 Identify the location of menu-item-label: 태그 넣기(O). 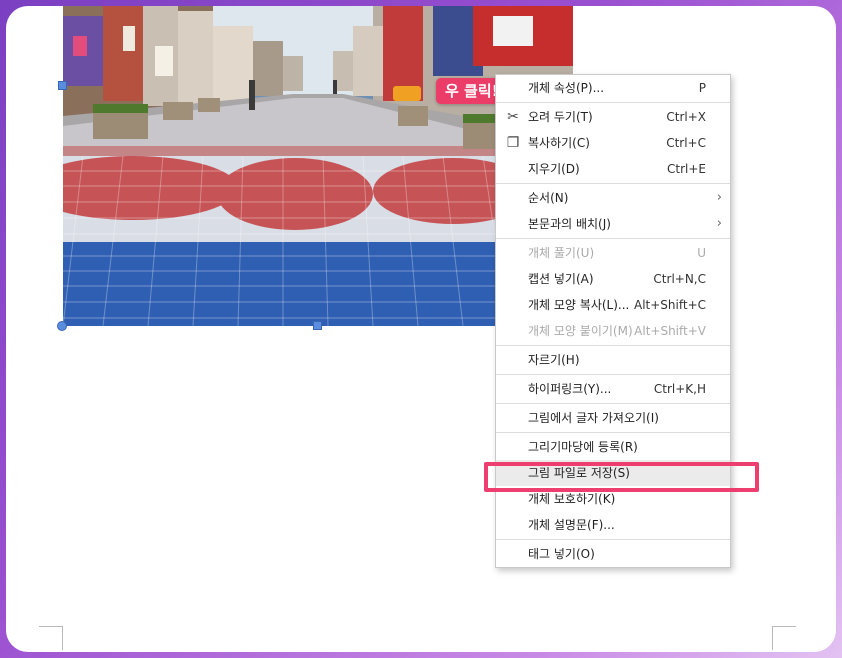
(561, 554).